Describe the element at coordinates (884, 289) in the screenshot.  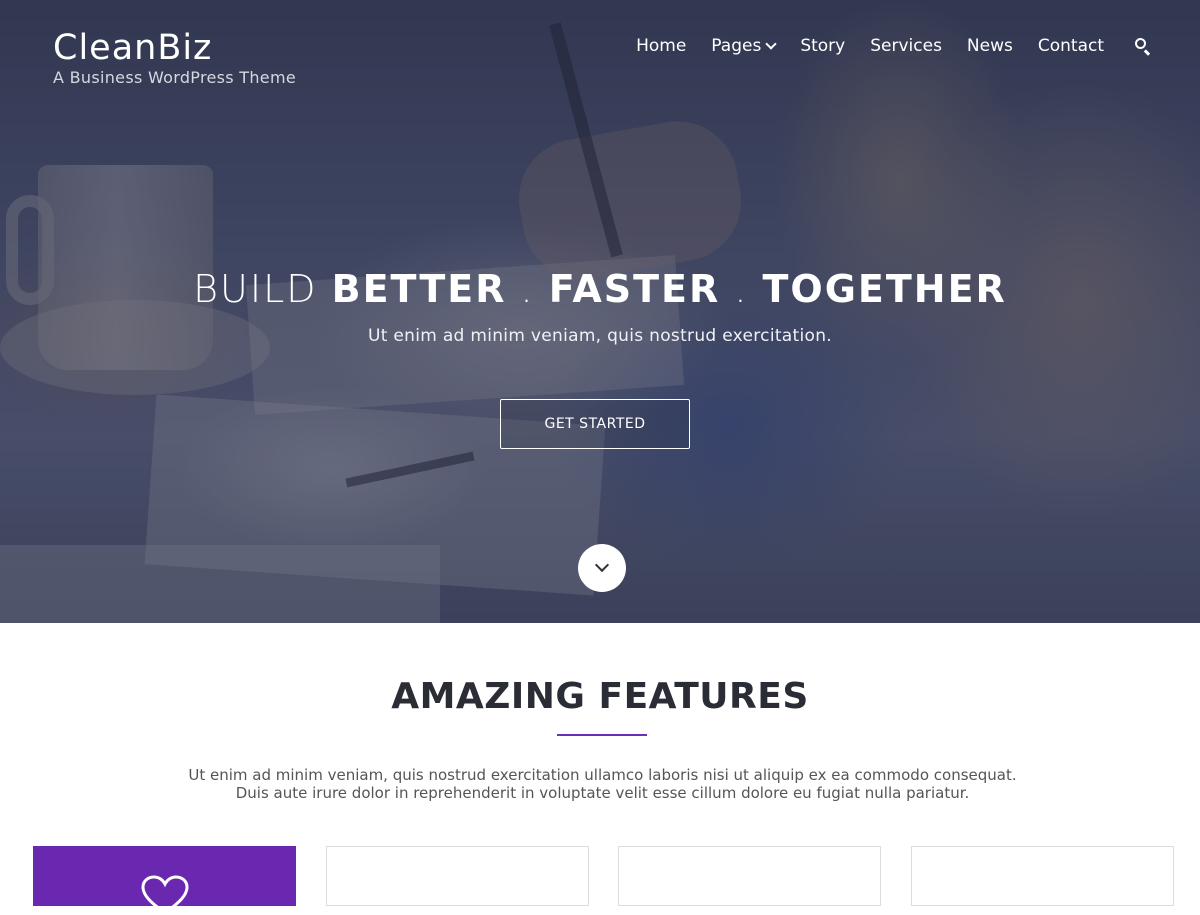
I see `hero-title-part-3: TOGETHER` at that location.